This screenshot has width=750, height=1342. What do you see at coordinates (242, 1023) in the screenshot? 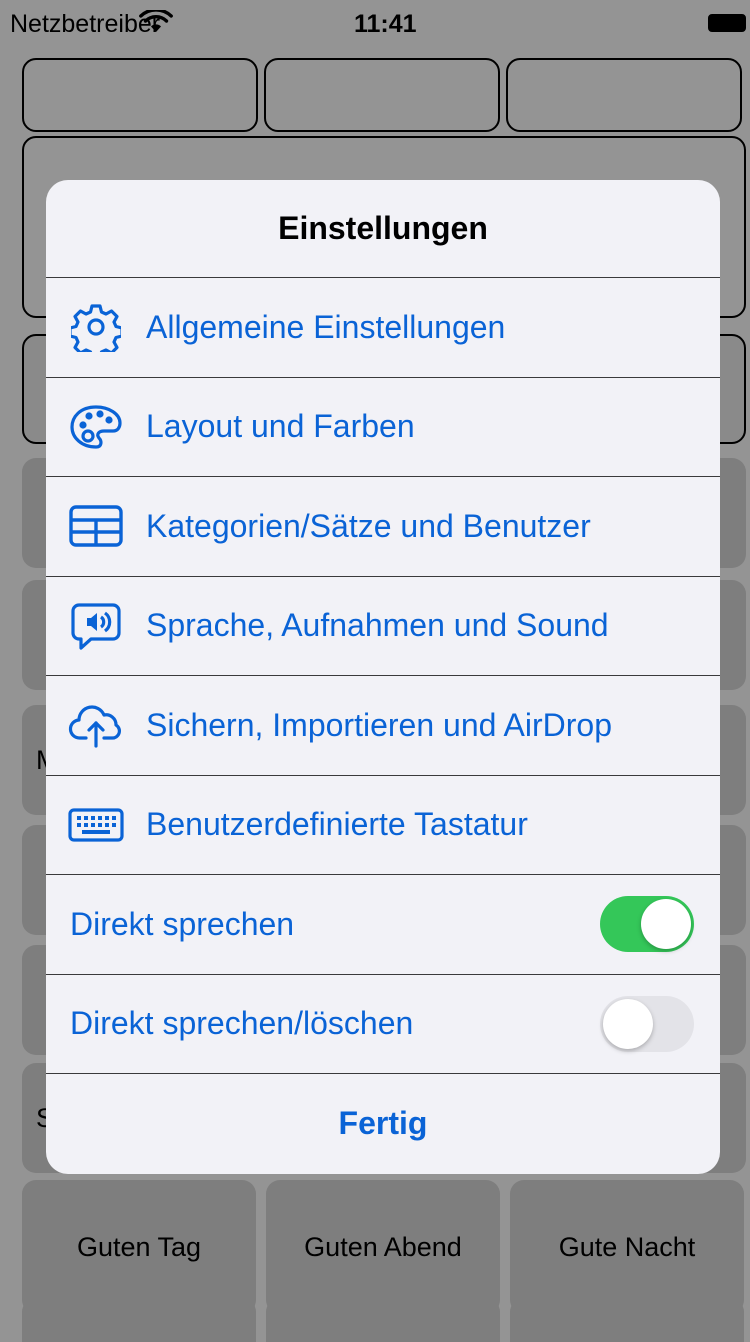
I see `toggle-label: Direkt sprechen/löschen` at bounding box center [242, 1023].